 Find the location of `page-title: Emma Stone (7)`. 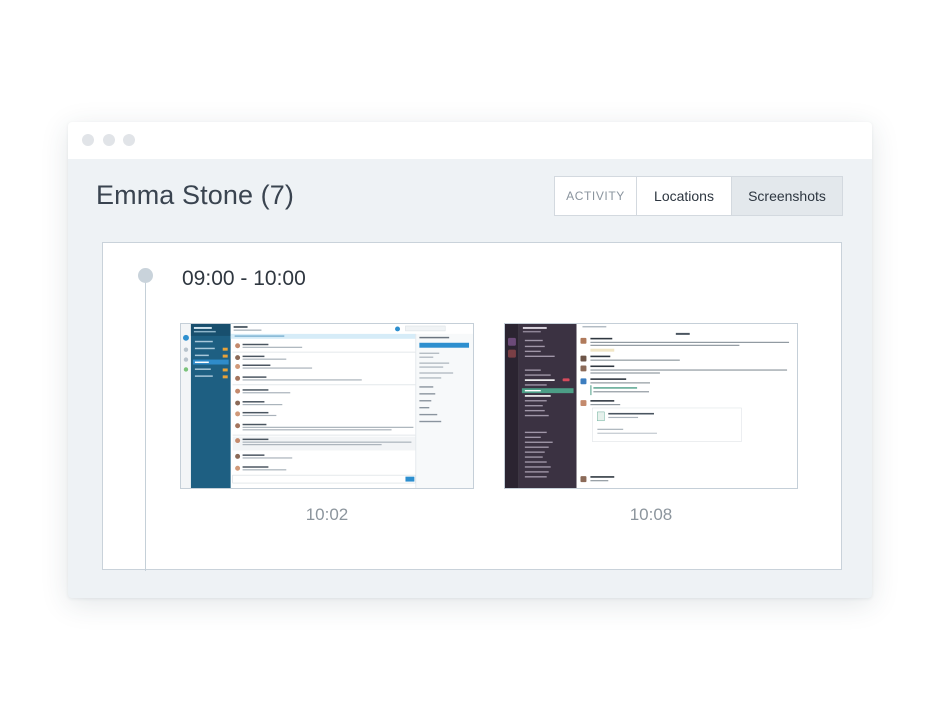

page-title: Emma Stone (7) is located at coordinates (195, 195).